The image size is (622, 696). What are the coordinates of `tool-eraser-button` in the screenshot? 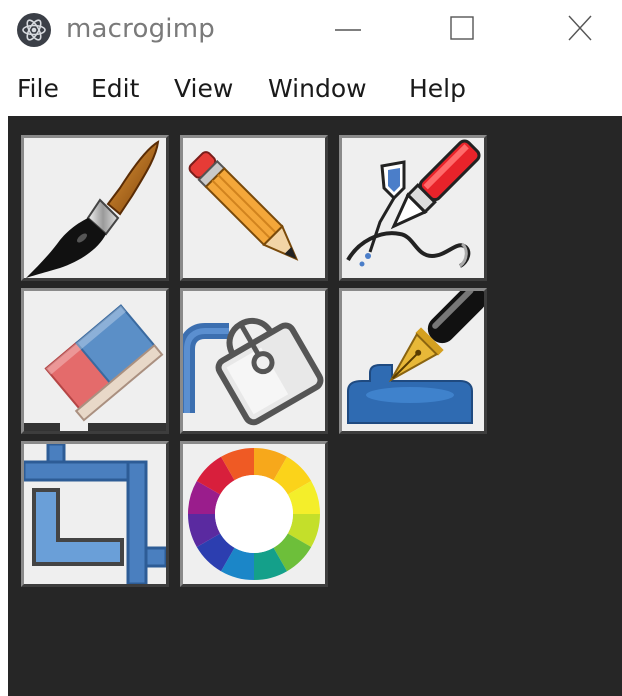 It's located at (95, 361).